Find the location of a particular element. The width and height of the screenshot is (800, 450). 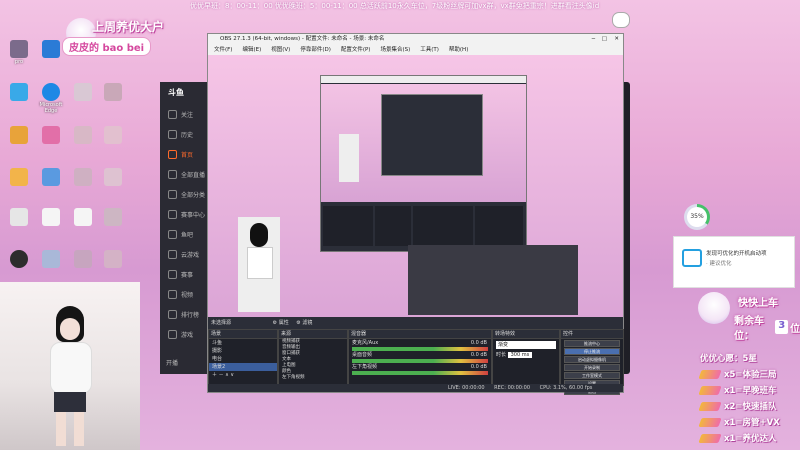

cat-mascot-icon is located at coordinates (621, 20).